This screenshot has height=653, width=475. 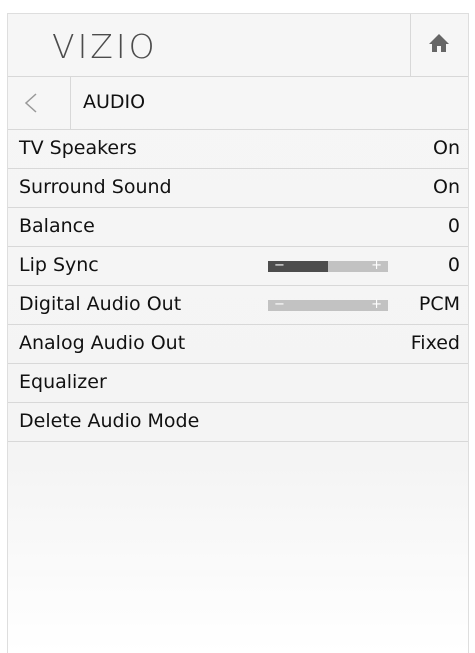 What do you see at coordinates (238, 149) in the screenshot?
I see `menu-item-tv-speakers: TV Speakers On` at bounding box center [238, 149].